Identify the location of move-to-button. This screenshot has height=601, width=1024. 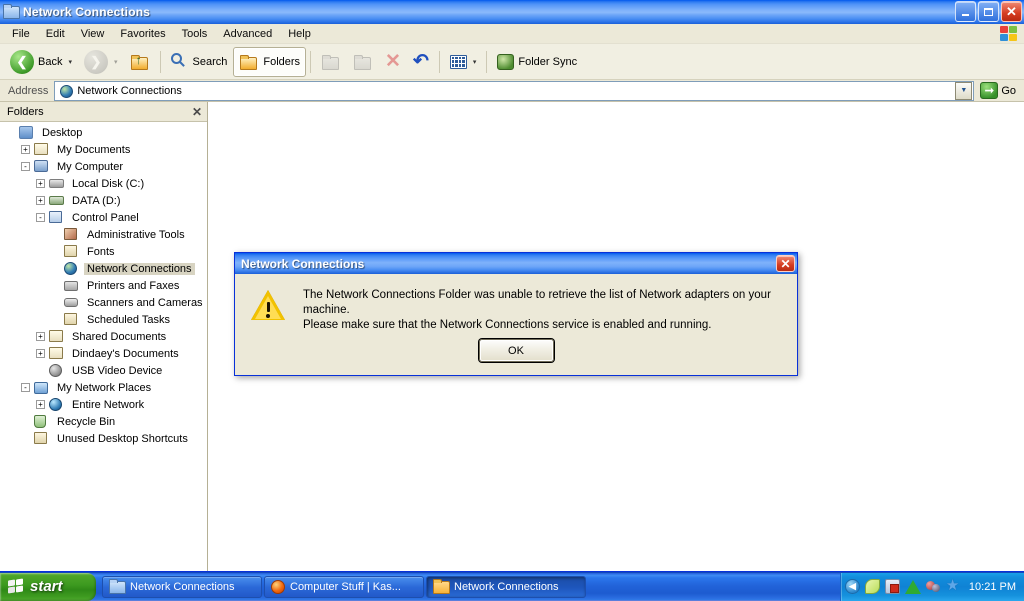
(331, 62).